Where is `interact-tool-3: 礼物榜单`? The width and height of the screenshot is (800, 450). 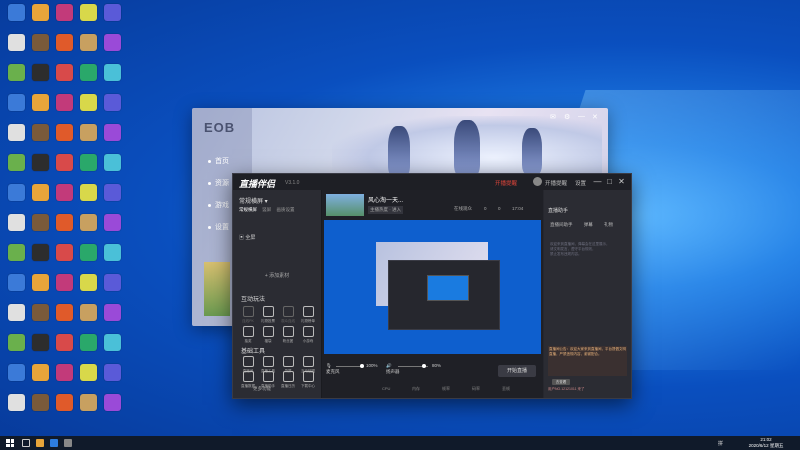 interact-tool-3: 礼物榜单 is located at coordinates (308, 315).